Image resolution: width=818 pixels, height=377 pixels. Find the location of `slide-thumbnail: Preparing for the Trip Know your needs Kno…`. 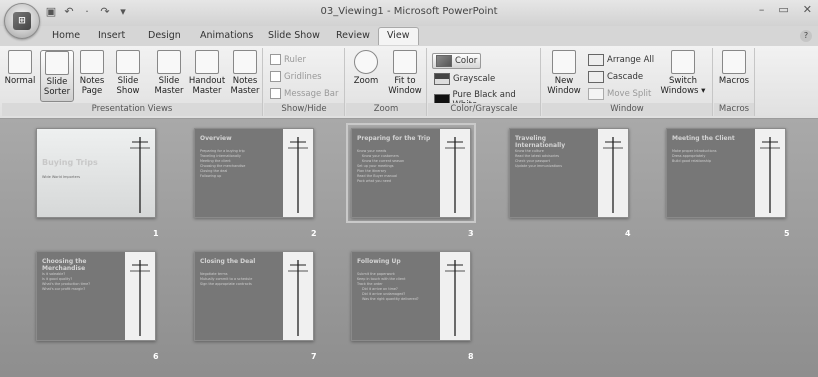

slide-thumbnail: Preparing for the Trip Know your needs Kno… is located at coordinates (411, 173).